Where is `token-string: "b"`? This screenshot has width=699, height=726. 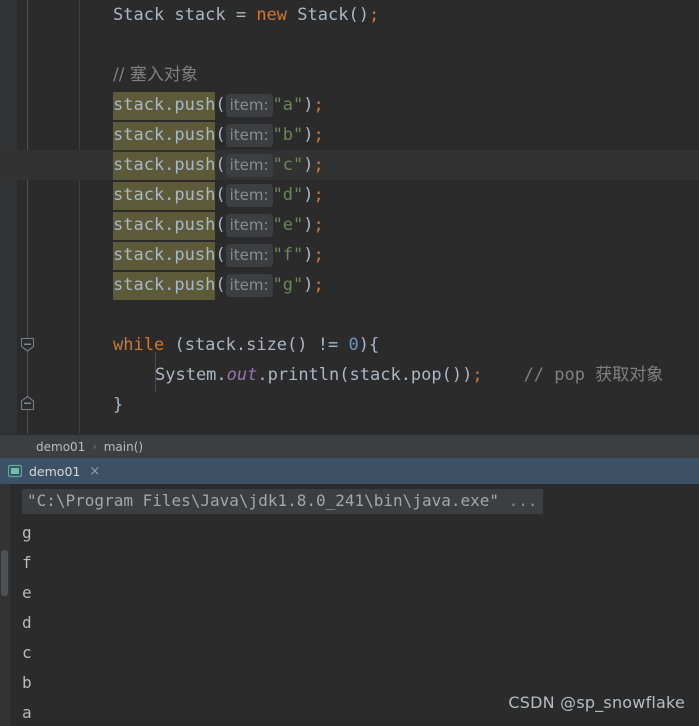 token-string: "b" is located at coordinates (288, 135).